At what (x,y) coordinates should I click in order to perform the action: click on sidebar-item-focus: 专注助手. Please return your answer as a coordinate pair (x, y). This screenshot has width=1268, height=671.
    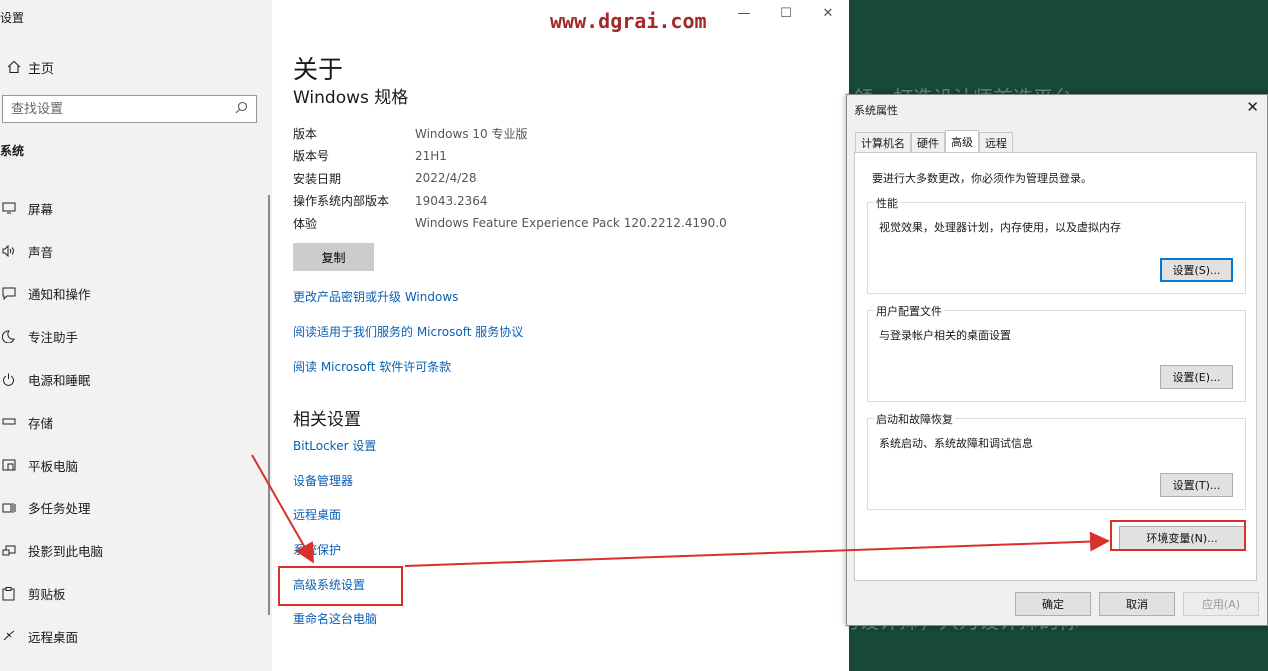
    Looking at the image, I should click on (136, 336).